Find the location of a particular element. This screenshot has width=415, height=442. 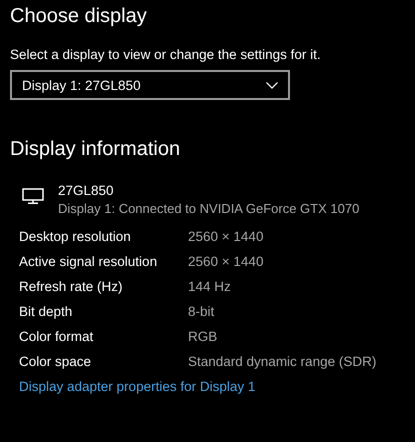

chevron-down-icon is located at coordinates (272, 85).